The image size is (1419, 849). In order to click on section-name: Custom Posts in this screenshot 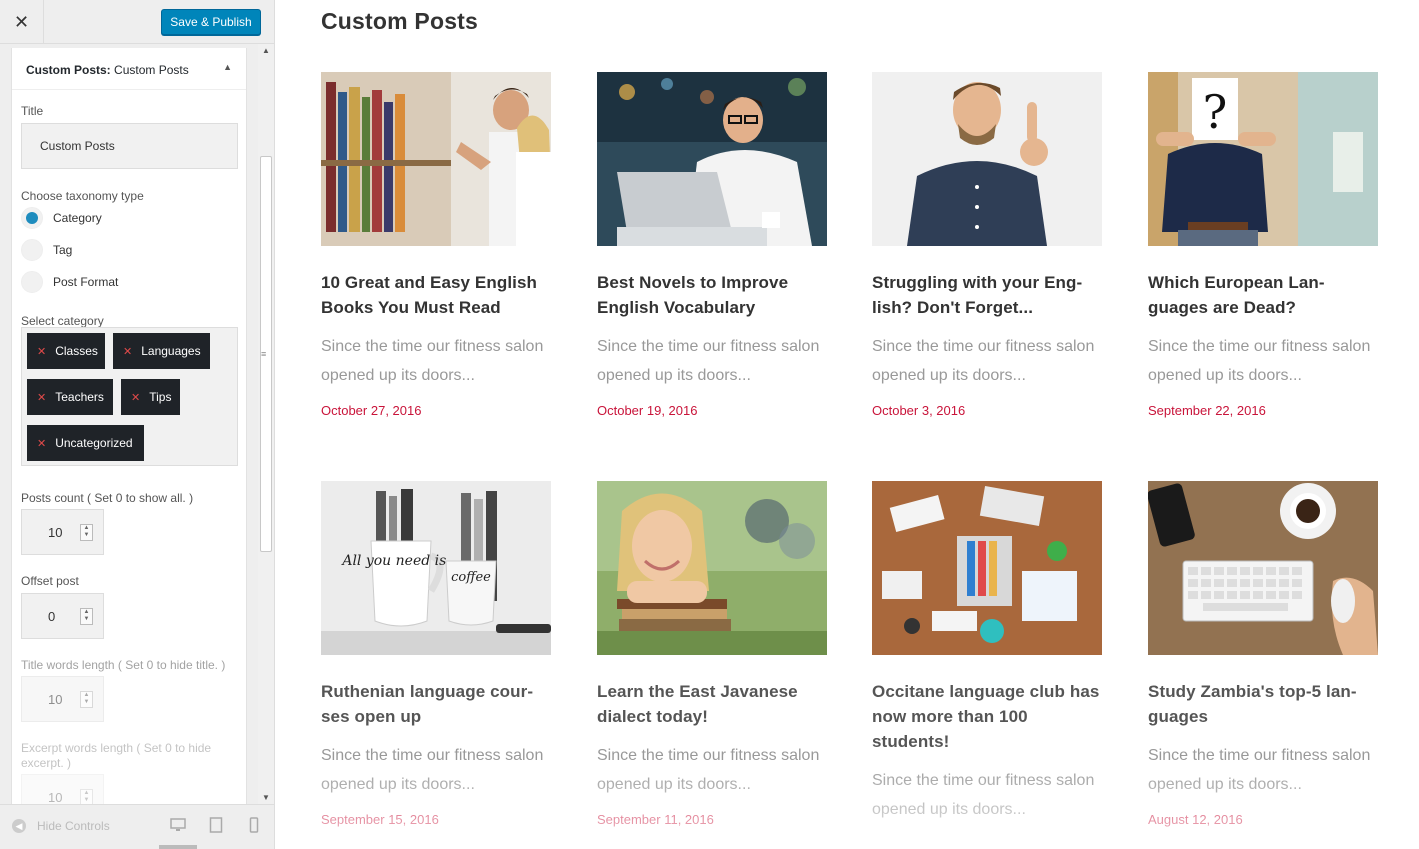, I will do `click(151, 70)`.